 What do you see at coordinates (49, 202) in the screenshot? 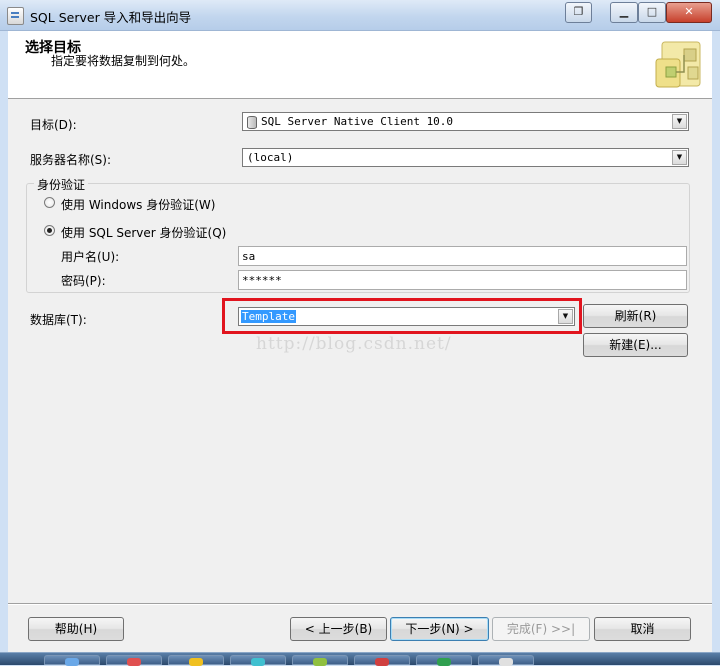
I see `windows-auth-radio` at bounding box center [49, 202].